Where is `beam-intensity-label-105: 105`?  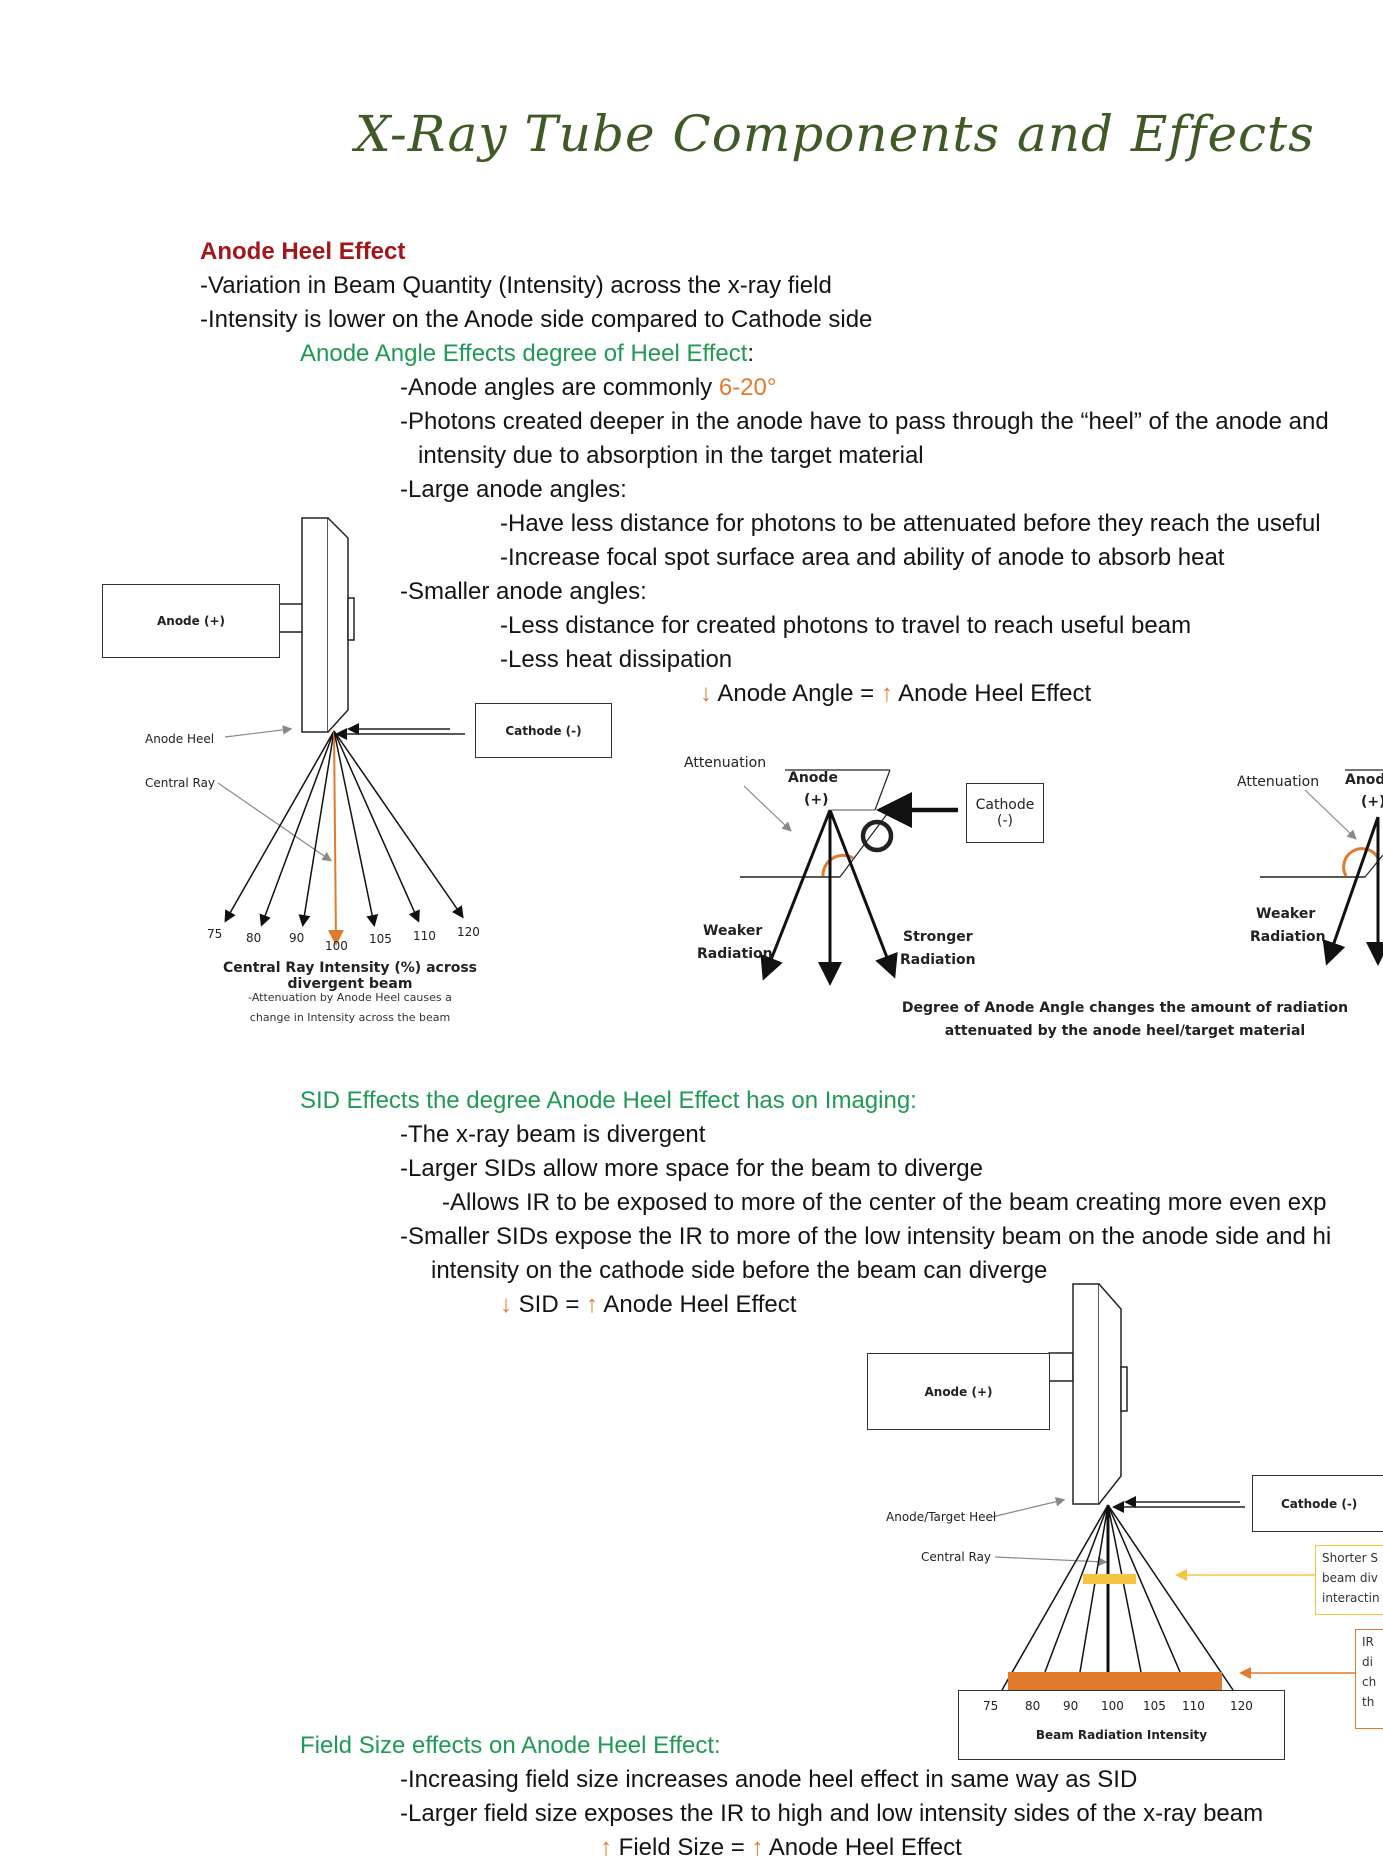 beam-intensity-label-105: 105 is located at coordinates (1154, 1706).